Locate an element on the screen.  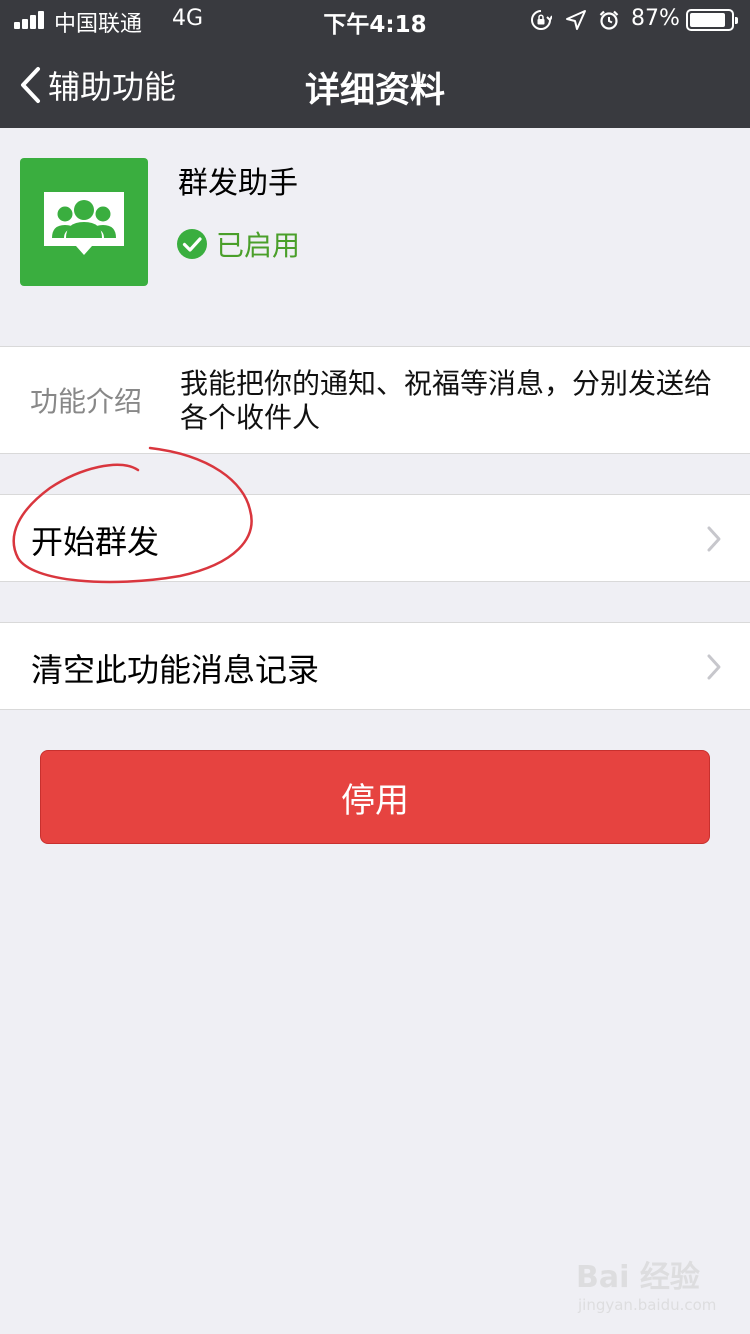
top-bar: 中国联通 4G 下午4:18 87% 辅助功能 详细资料 is located at coordinates (375, 64).